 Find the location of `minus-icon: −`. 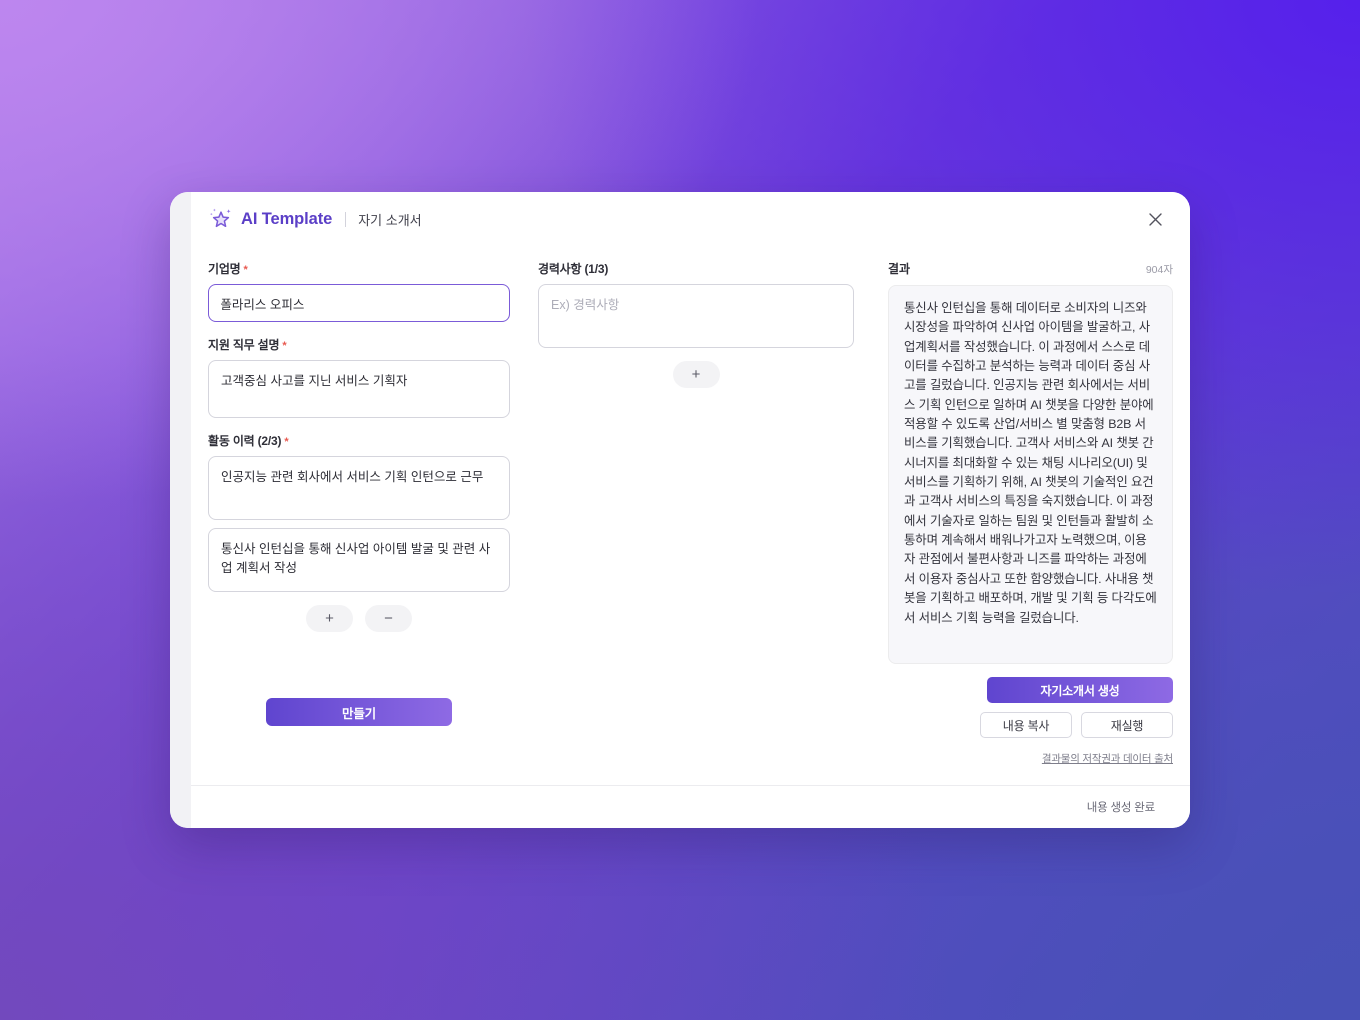

minus-icon: − is located at coordinates (388, 618).